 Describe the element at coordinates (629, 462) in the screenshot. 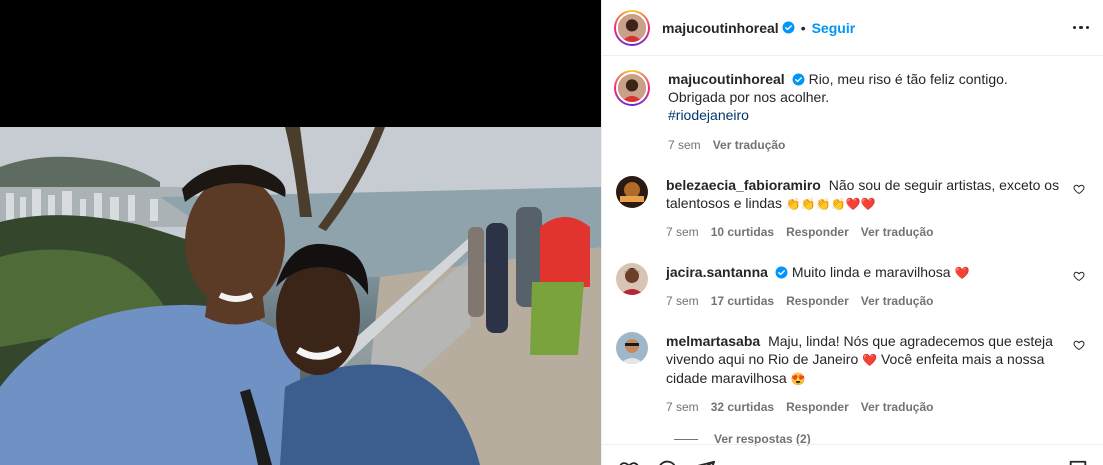

I see `like-heart-icon` at that location.